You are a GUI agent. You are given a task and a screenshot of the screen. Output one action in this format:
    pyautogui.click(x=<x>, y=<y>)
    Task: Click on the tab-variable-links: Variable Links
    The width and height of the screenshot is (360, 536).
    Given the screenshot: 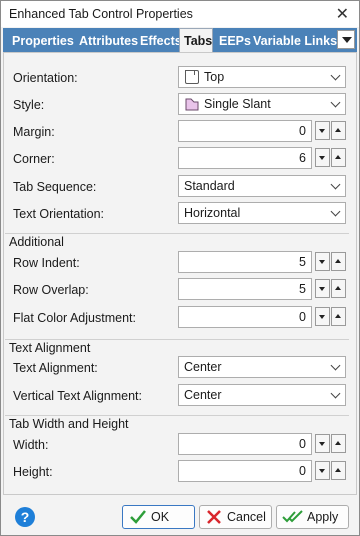 What is the action you would take?
    pyautogui.click(x=295, y=41)
    